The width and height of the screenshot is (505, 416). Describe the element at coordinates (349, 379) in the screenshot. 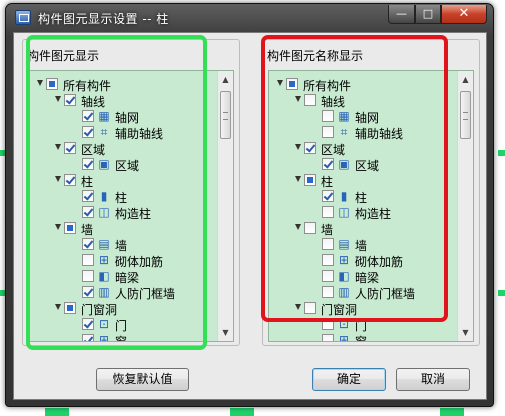

I see `ok-button: 确定` at that location.